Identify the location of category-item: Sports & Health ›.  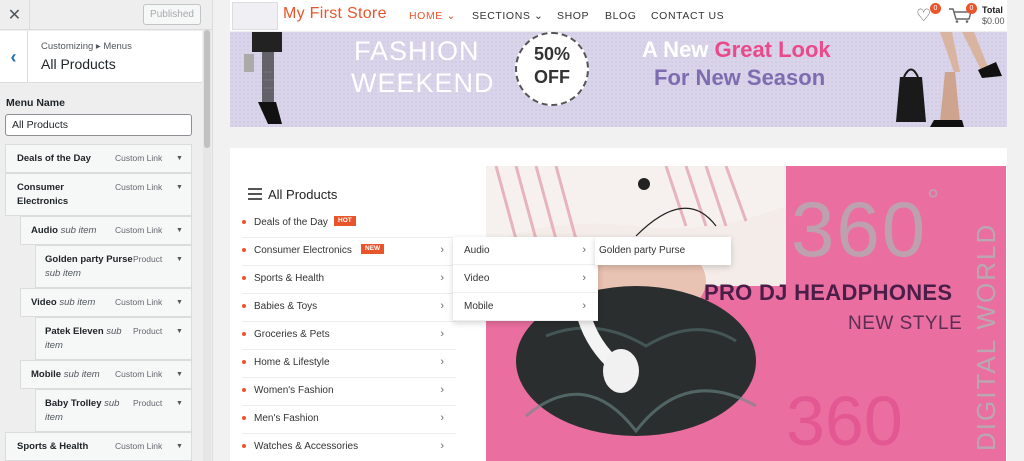
(349, 280).